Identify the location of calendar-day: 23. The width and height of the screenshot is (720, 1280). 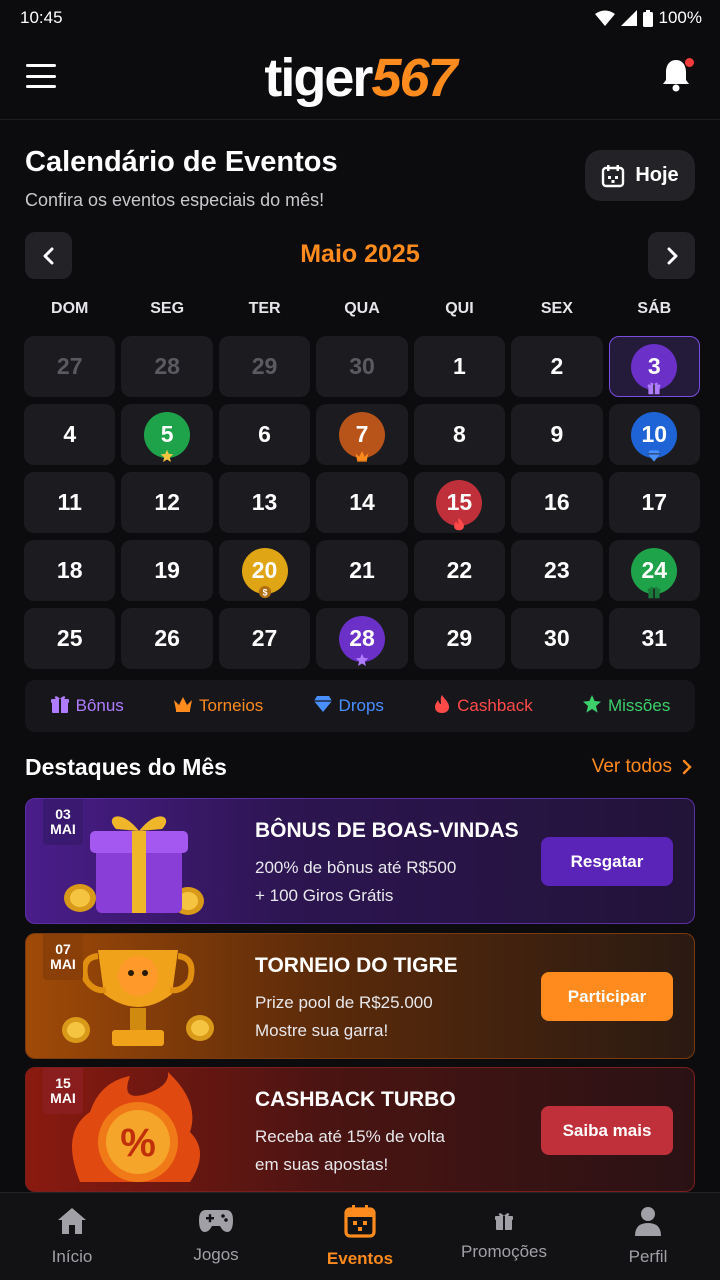
(557, 570).